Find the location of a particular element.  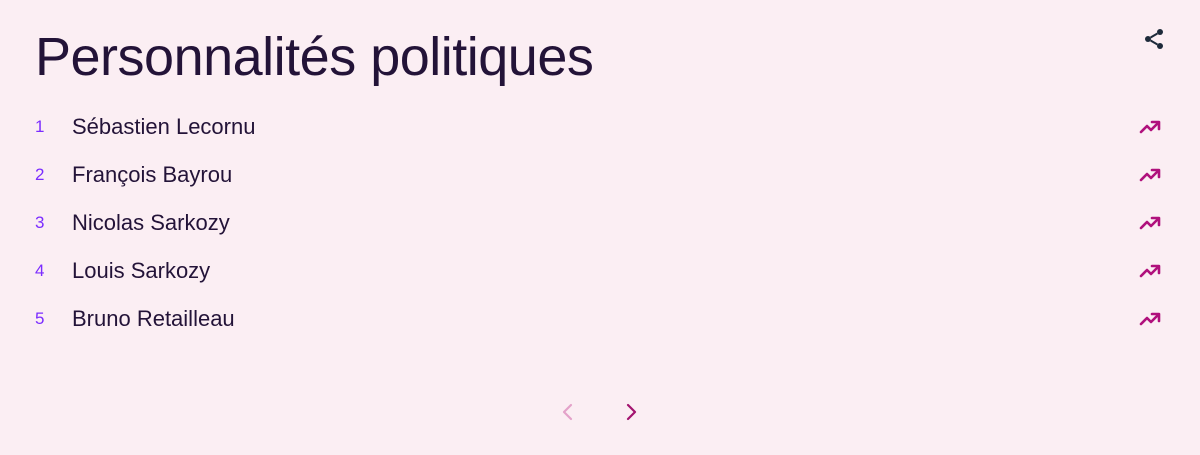

previous-page-button is located at coordinates (568, 412).